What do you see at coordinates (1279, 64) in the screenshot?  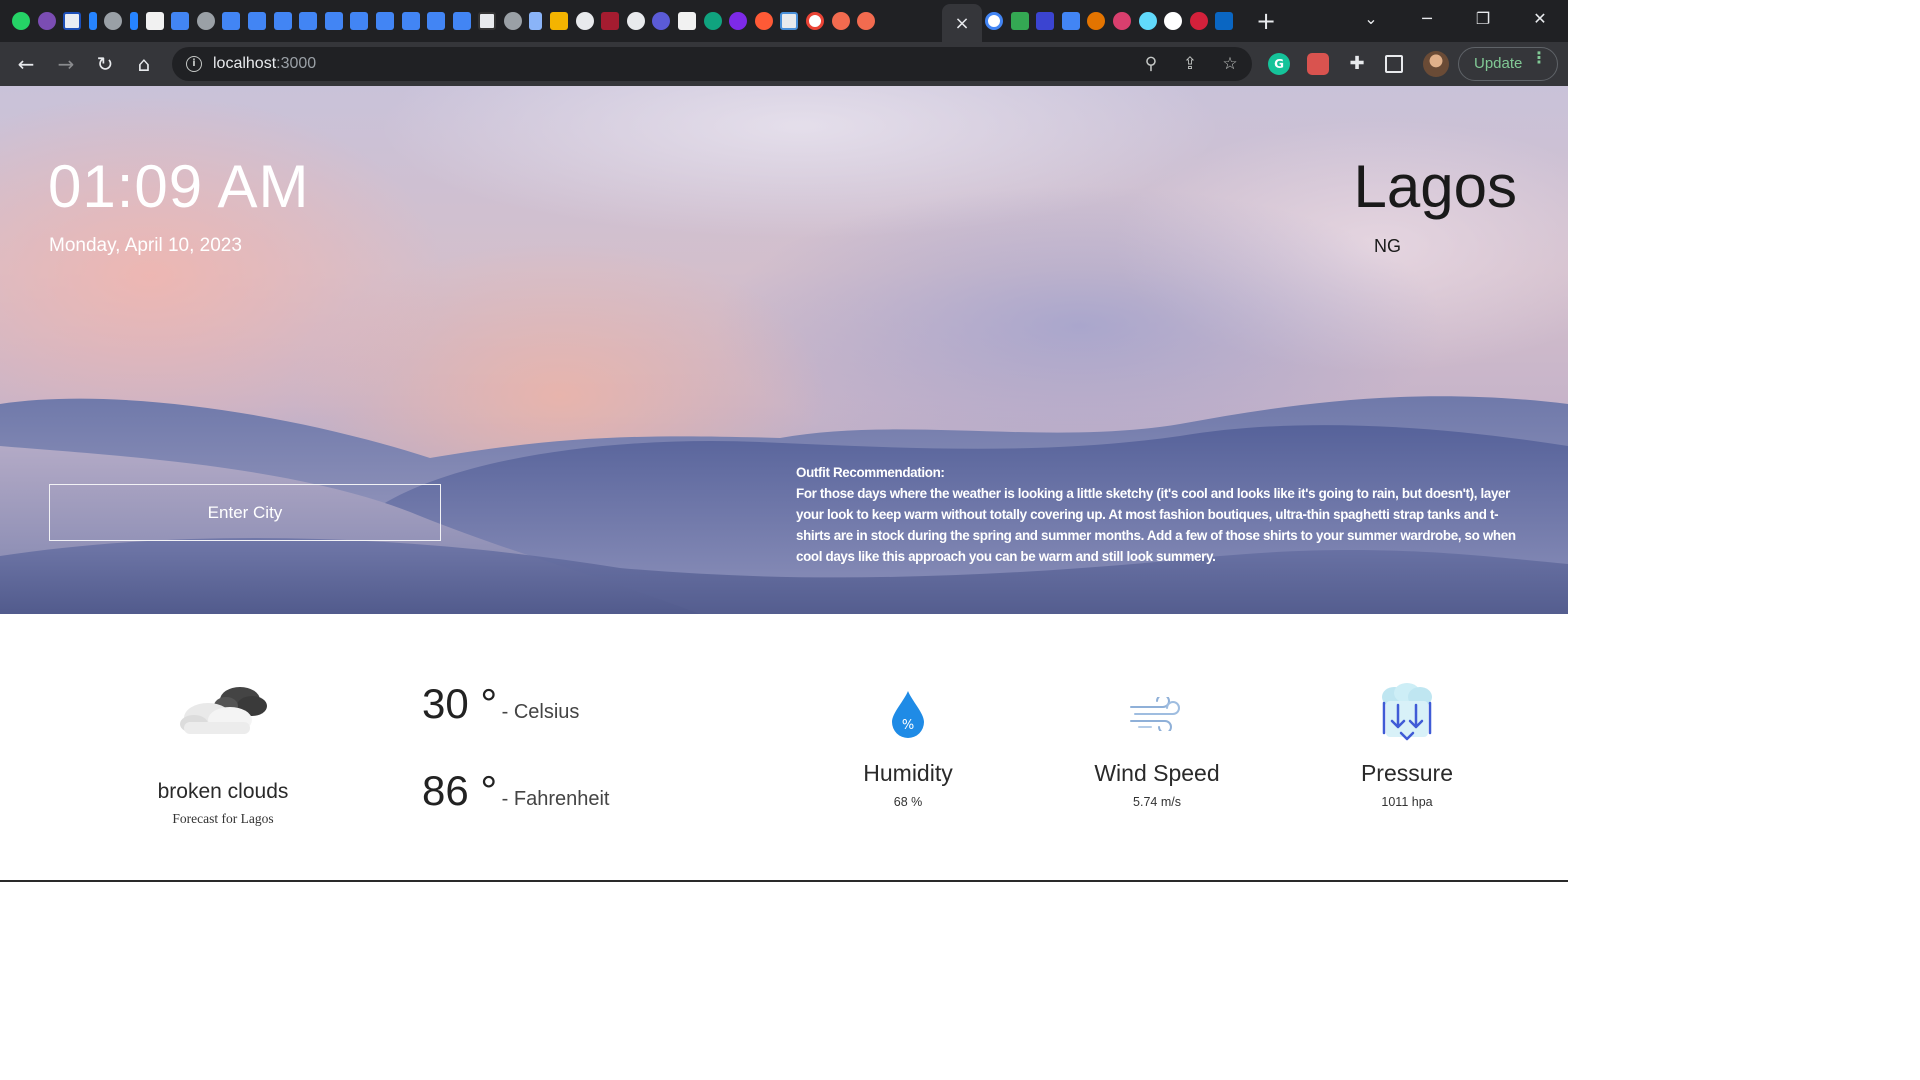 I see `grammarly-extension-icon: G` at bounding box center [1279, 64].